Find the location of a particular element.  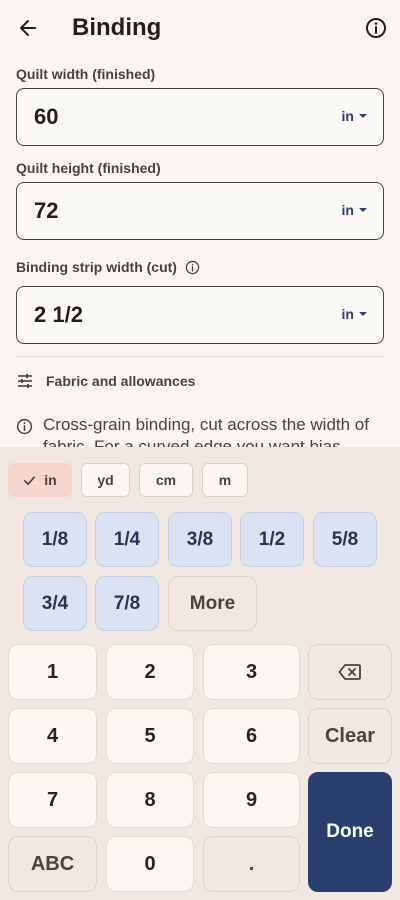

fraction-key: 3/4 is located at coordinates (55, 603).